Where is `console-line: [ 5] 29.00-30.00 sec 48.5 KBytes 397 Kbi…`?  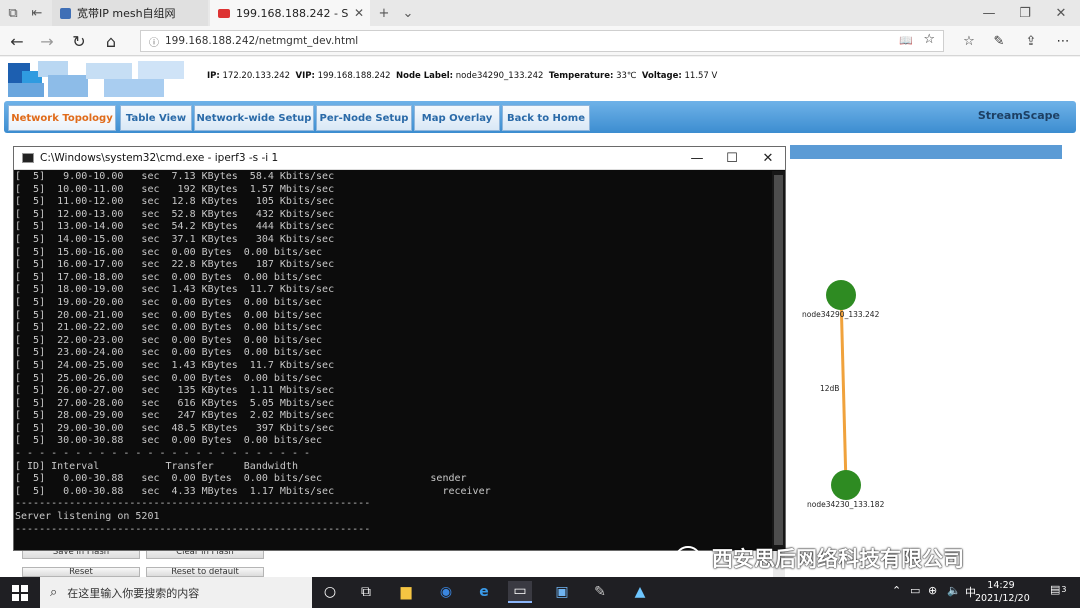 console-line: [ 5] 29.00-30.00 sec 48.5 KBytes 397 Kbi… is located at coordinates (175, 428).